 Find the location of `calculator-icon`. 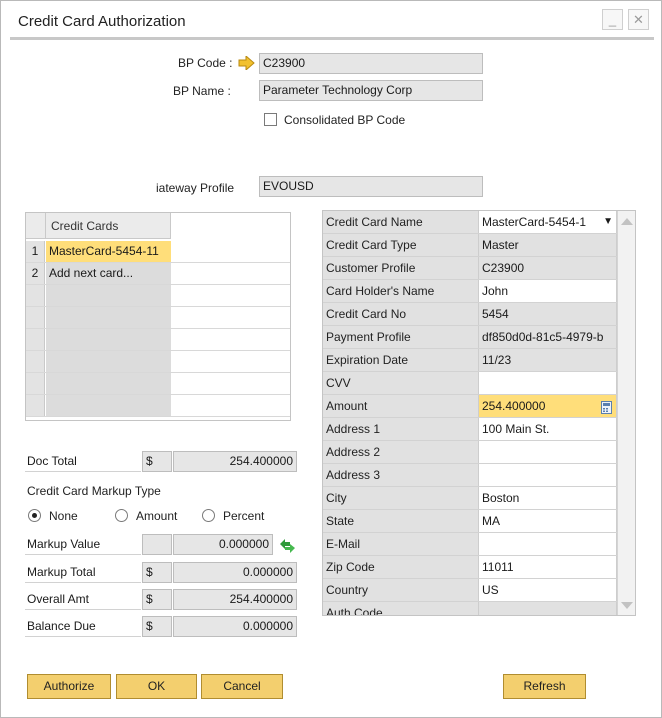

calculator-icon is located at coordinates (606, 406).